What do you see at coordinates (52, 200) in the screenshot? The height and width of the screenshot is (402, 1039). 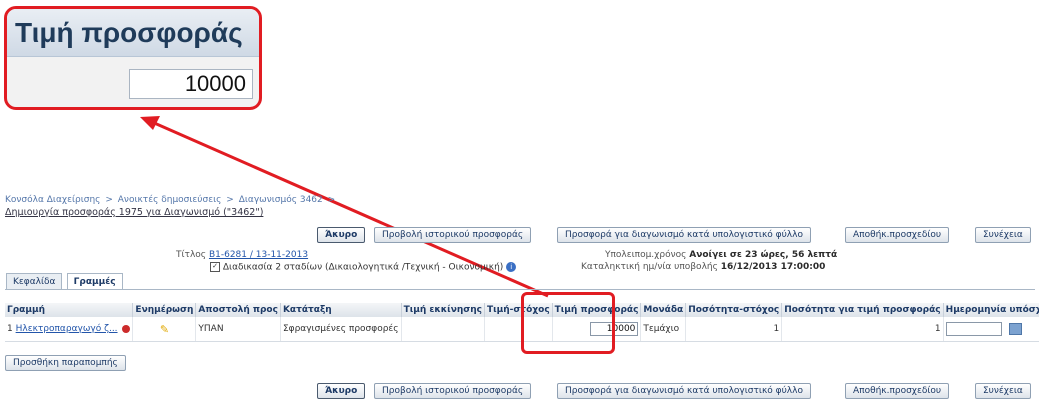 I see `breadcrumb-console: Κονσόλα Διαχείρισης` at bounding box center [52, 200].